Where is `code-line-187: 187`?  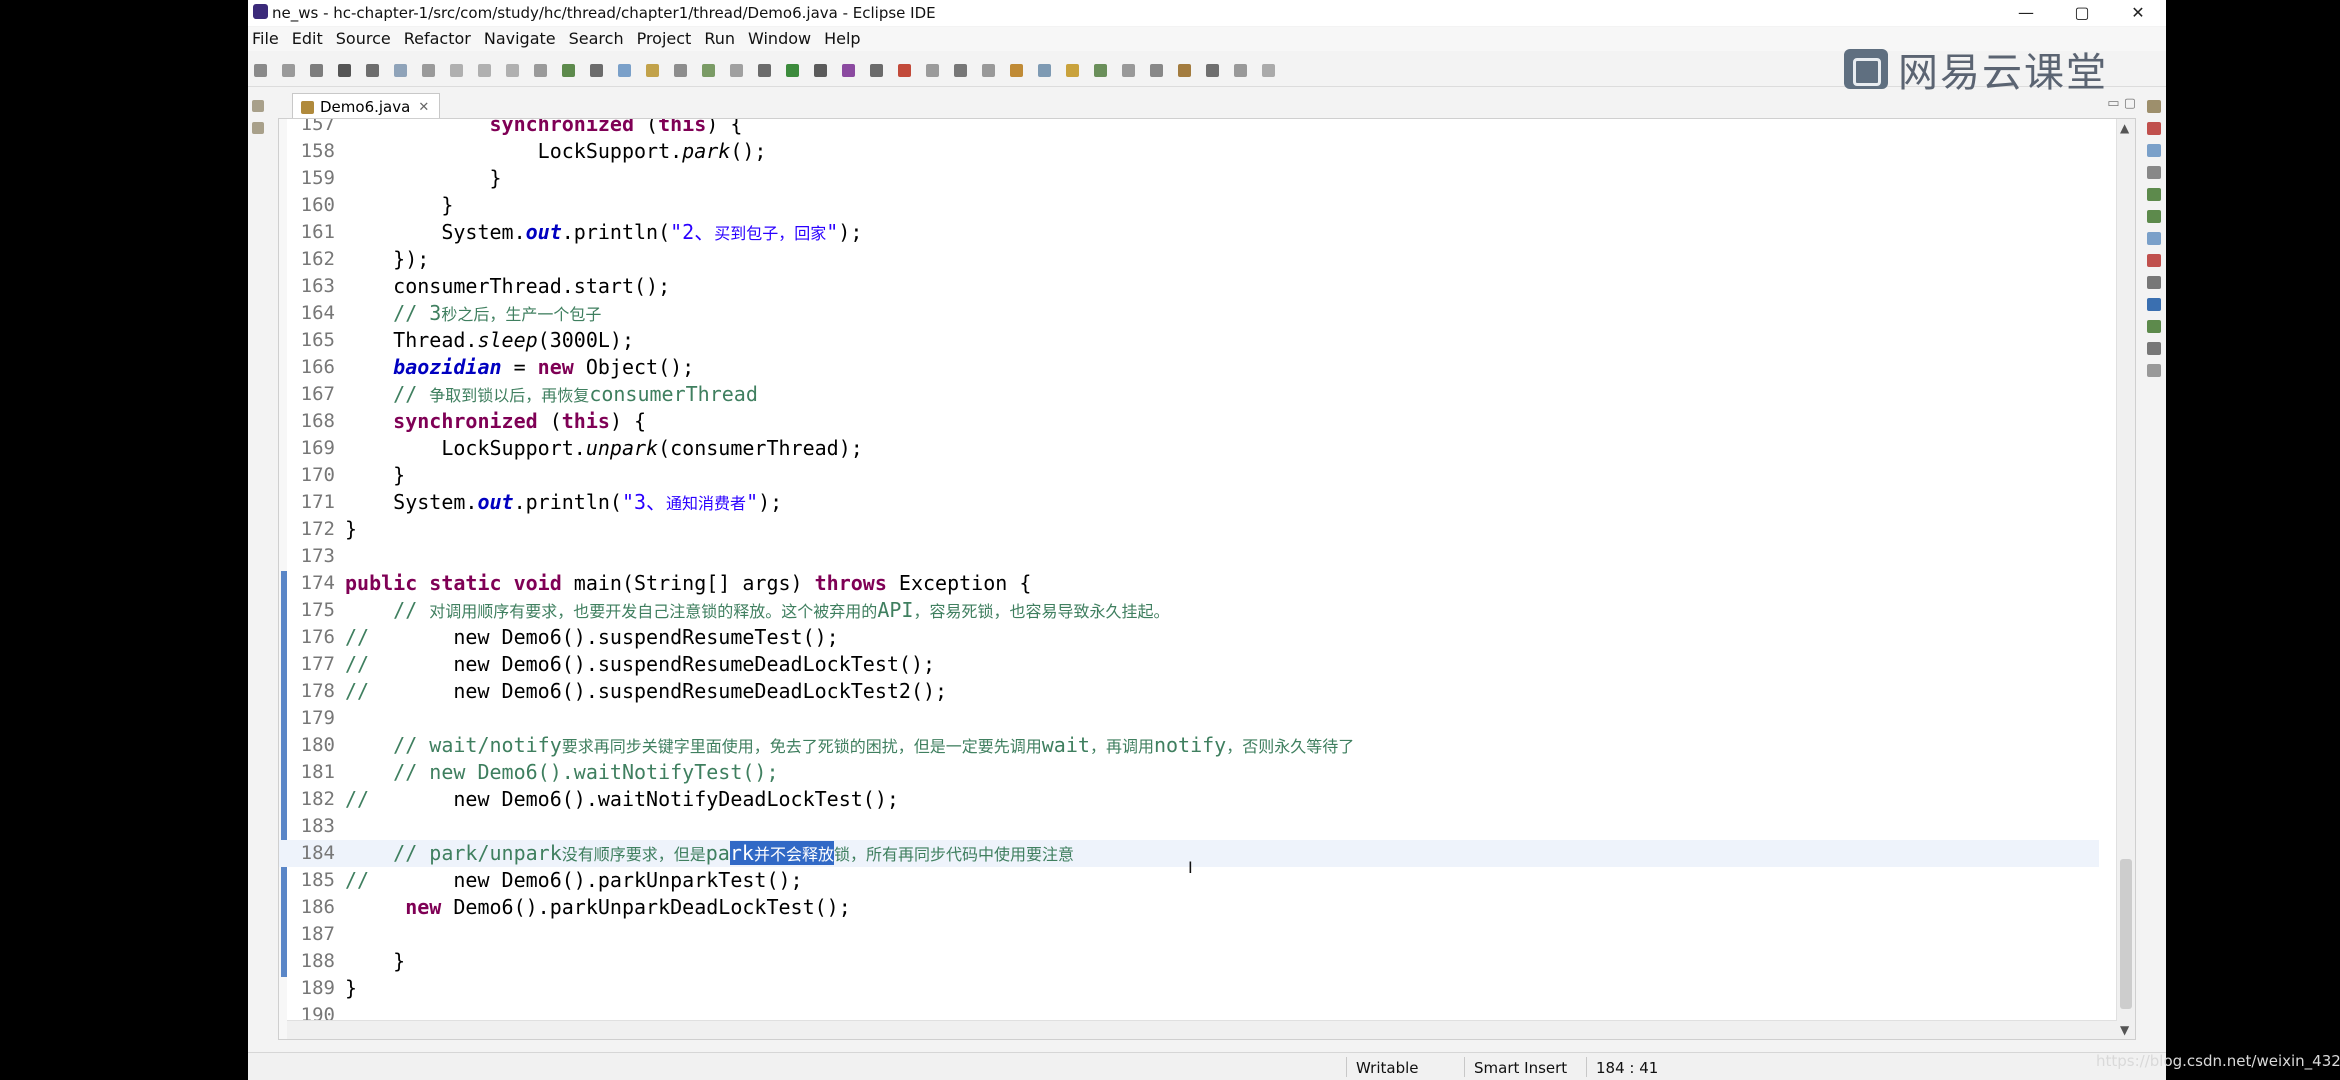
code-line-187: 187 is located at coordinates (1189, 934).